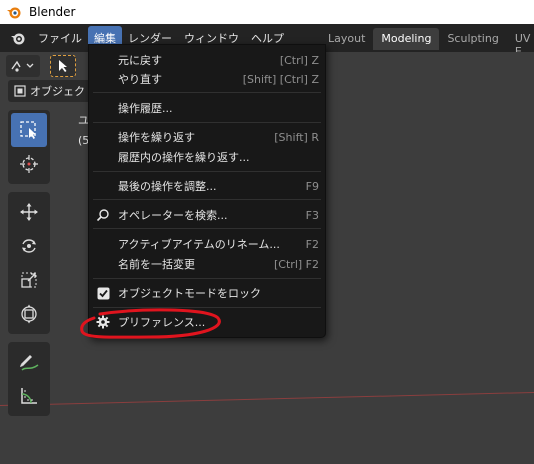 The height and width of the screenshot is (464, 534). I want to click on menu-item-lock-object-modes: オブジェクトモードをロック, so click(207, 293).